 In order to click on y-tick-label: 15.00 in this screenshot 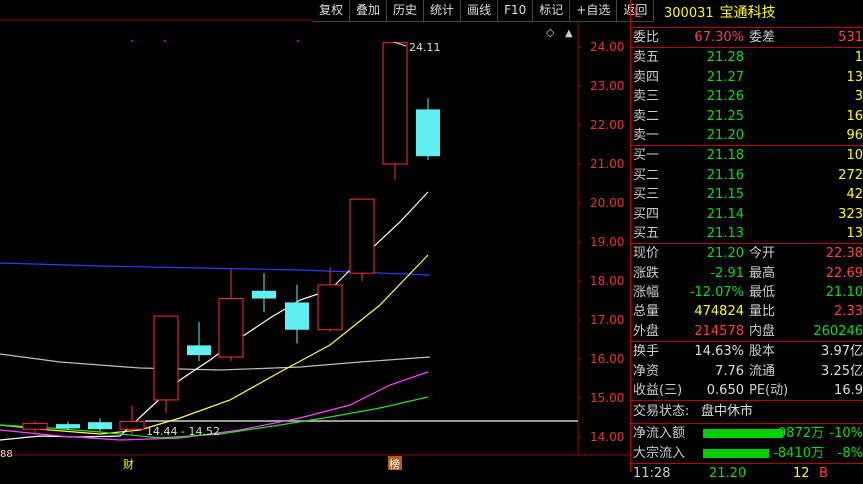, I will do `click(607, 398)`.